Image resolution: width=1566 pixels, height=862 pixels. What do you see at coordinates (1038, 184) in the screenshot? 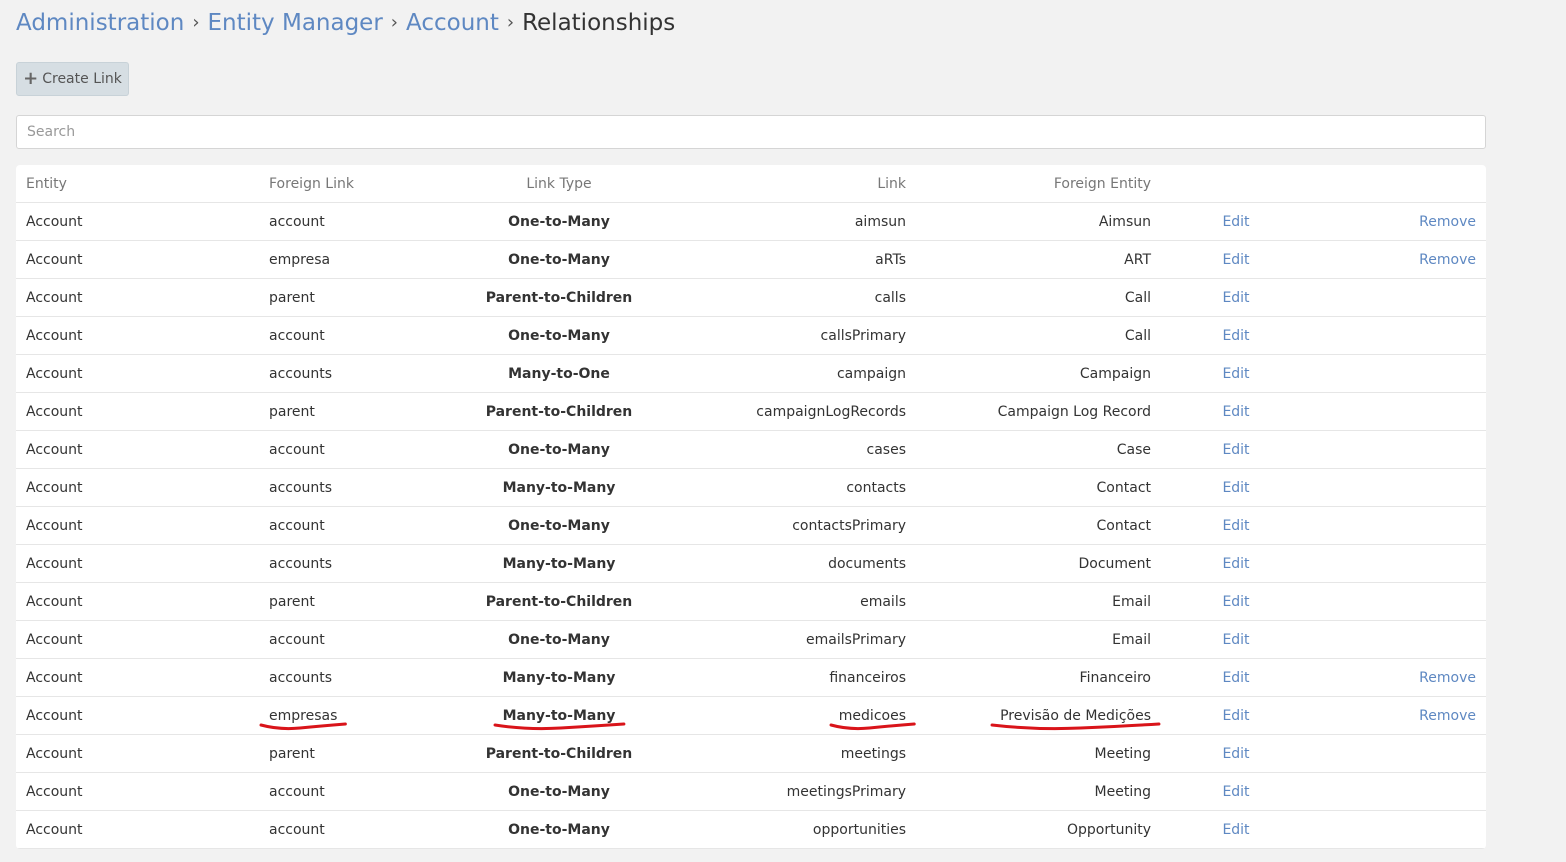
I see `column-header-foreign-entity: Foreign Entity` at bounding box center [1038, 184].